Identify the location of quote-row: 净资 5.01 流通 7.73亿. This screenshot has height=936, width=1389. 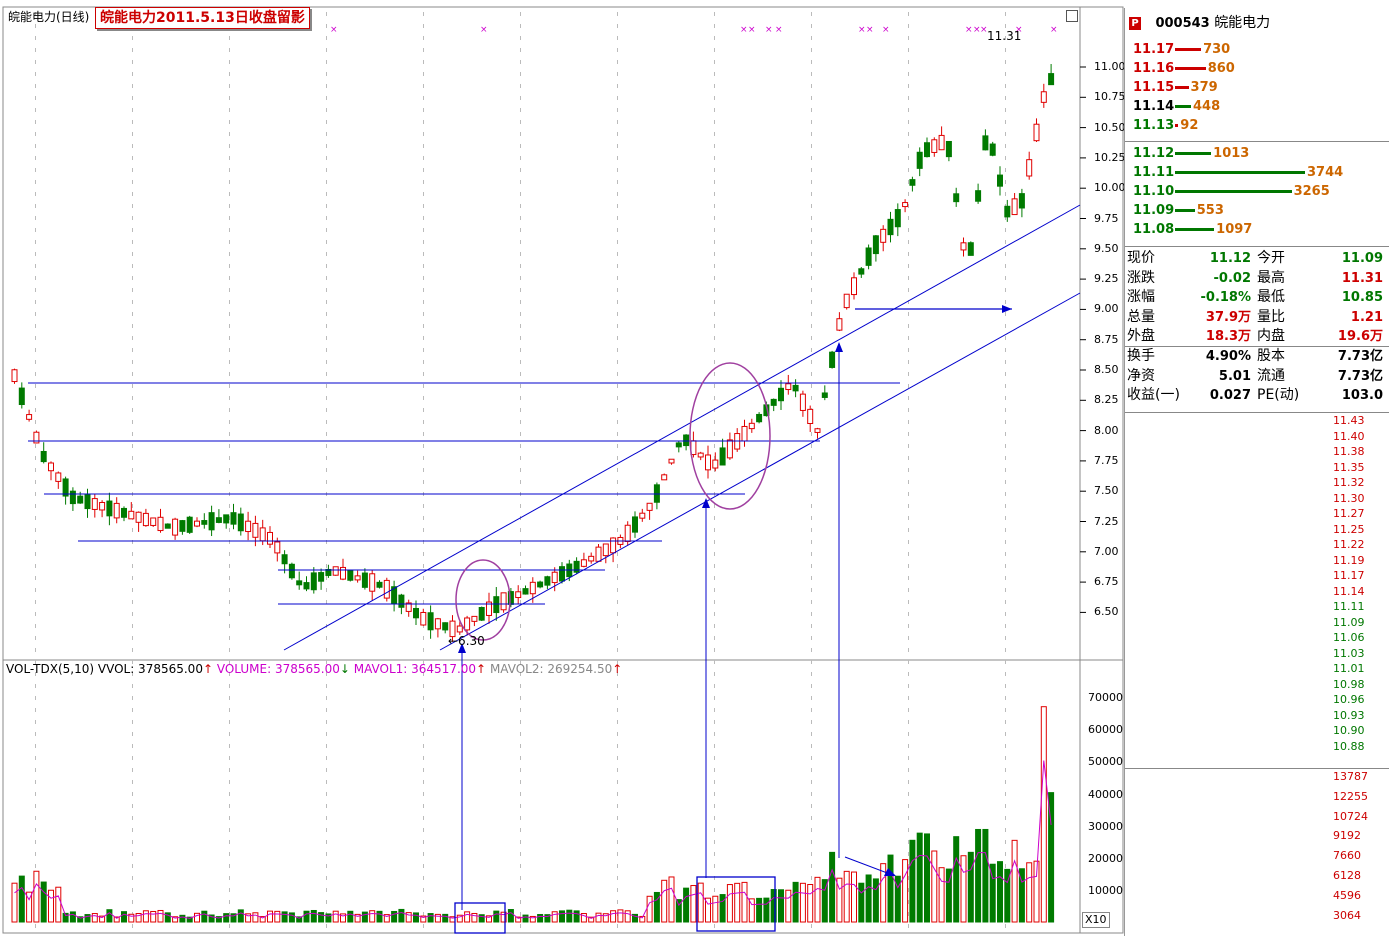
(1256, 376).